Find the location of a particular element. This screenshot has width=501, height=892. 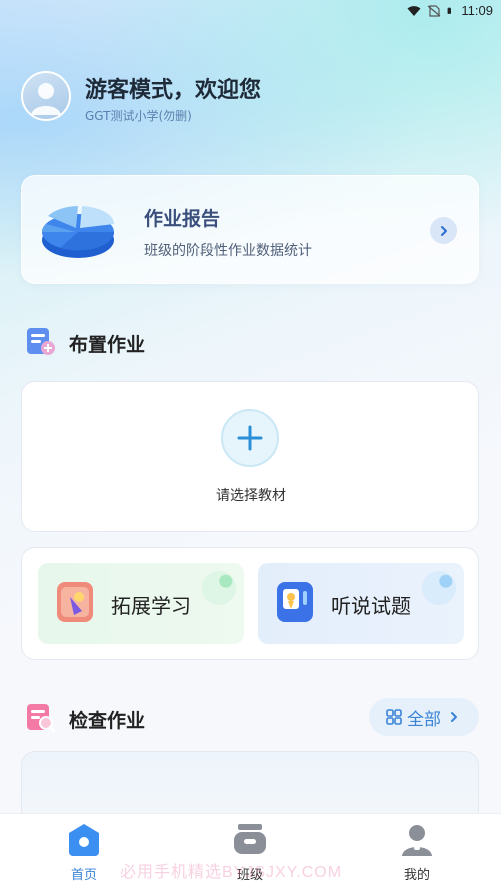

nav-label-mine: 我的 is located at coordinates (416, 875).